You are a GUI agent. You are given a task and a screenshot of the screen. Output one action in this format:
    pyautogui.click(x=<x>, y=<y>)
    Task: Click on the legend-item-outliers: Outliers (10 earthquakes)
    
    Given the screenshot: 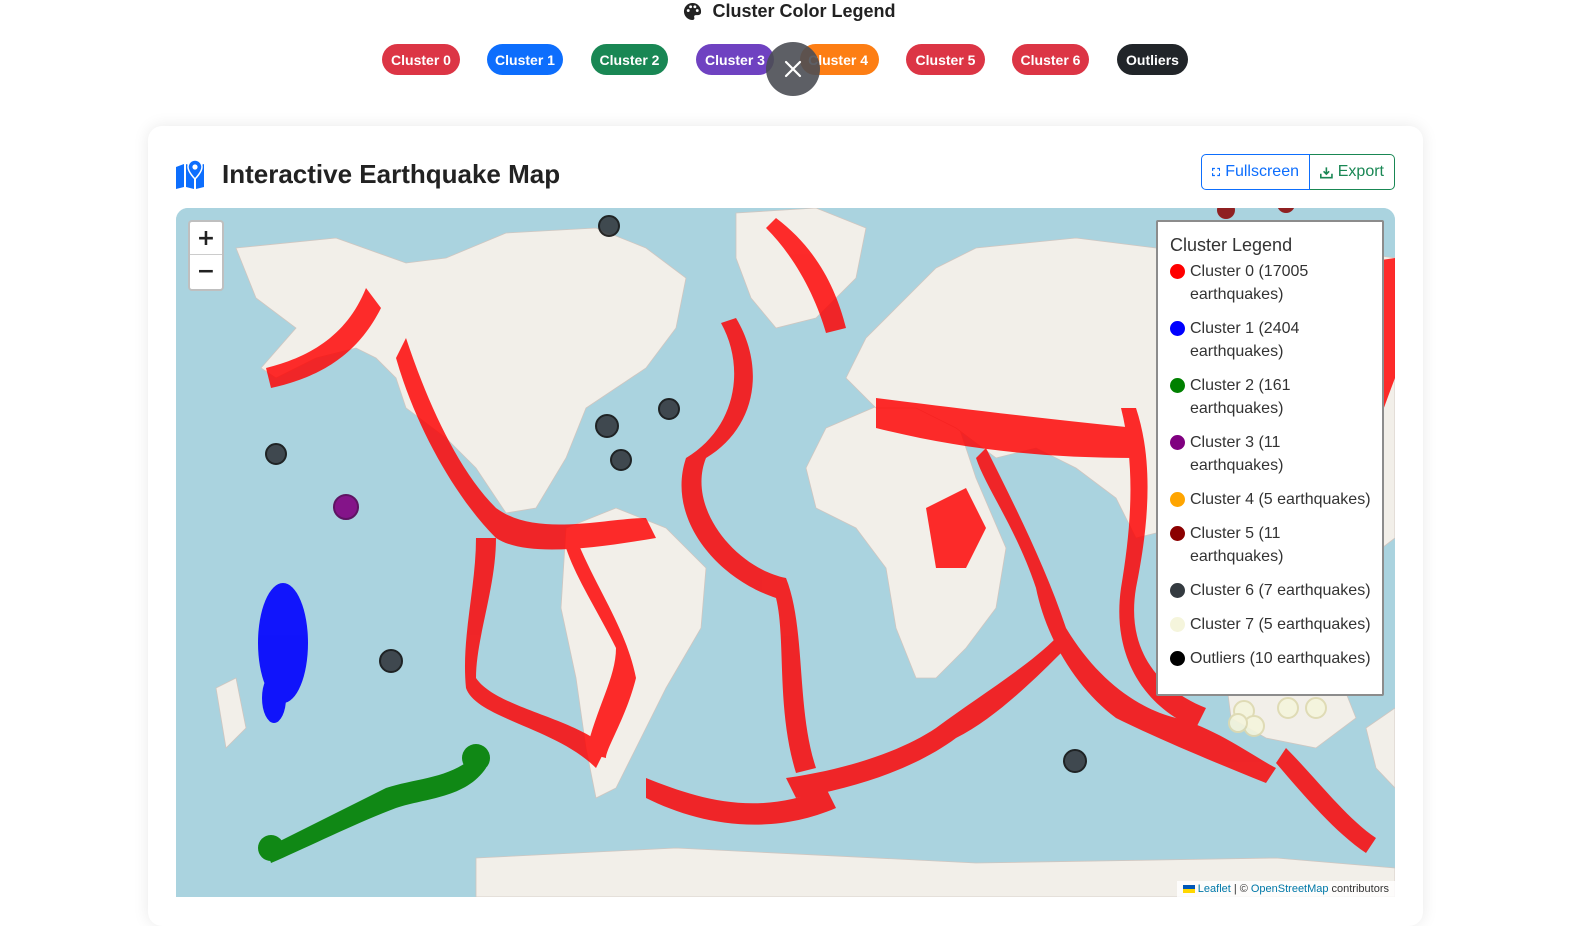 What is the action you would take?
    pyautogui.click(x=1271, y=658)
    